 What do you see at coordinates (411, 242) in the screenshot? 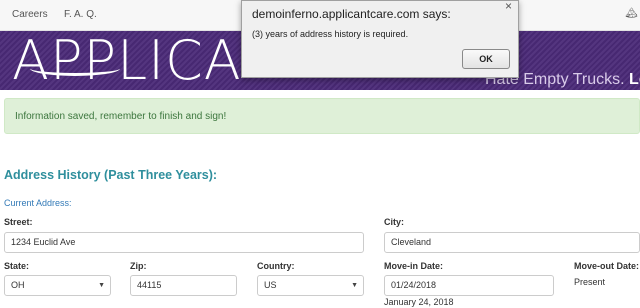
I see `city-value: Cleveland` at bounding box center [411, 242].